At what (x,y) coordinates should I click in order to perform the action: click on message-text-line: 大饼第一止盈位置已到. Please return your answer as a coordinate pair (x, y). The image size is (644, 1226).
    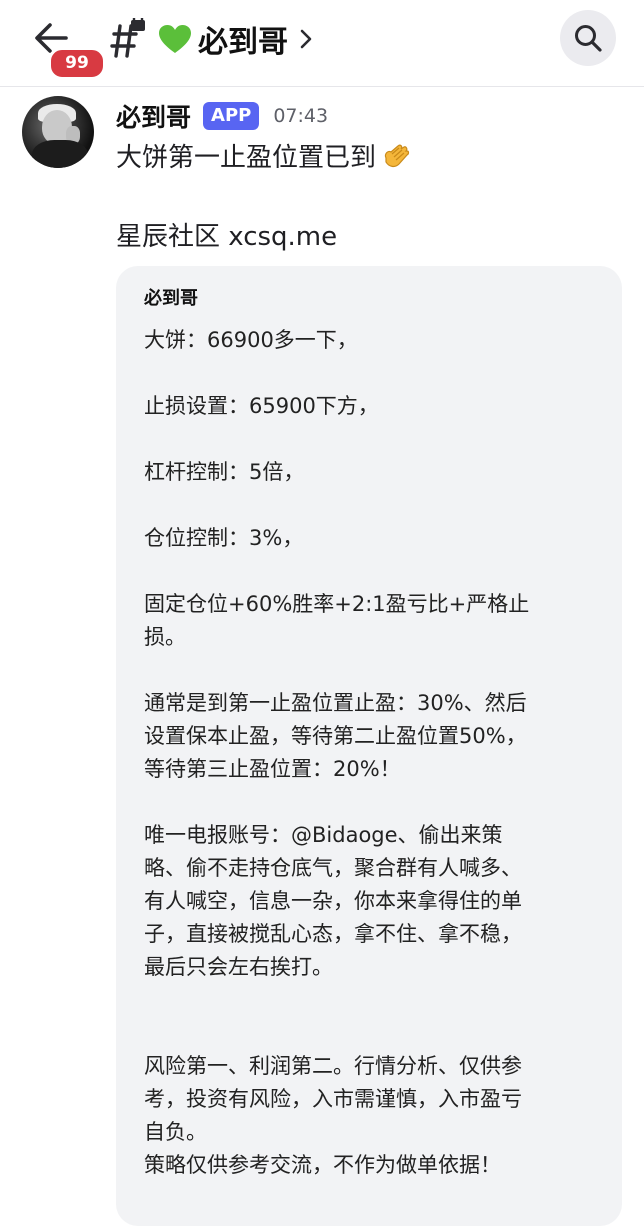
    Looking at the image, I should click on (264, 155).